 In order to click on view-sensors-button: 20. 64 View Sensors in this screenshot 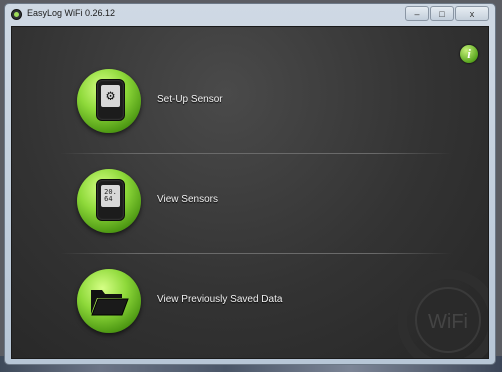, I will do `click(267, 204)`.